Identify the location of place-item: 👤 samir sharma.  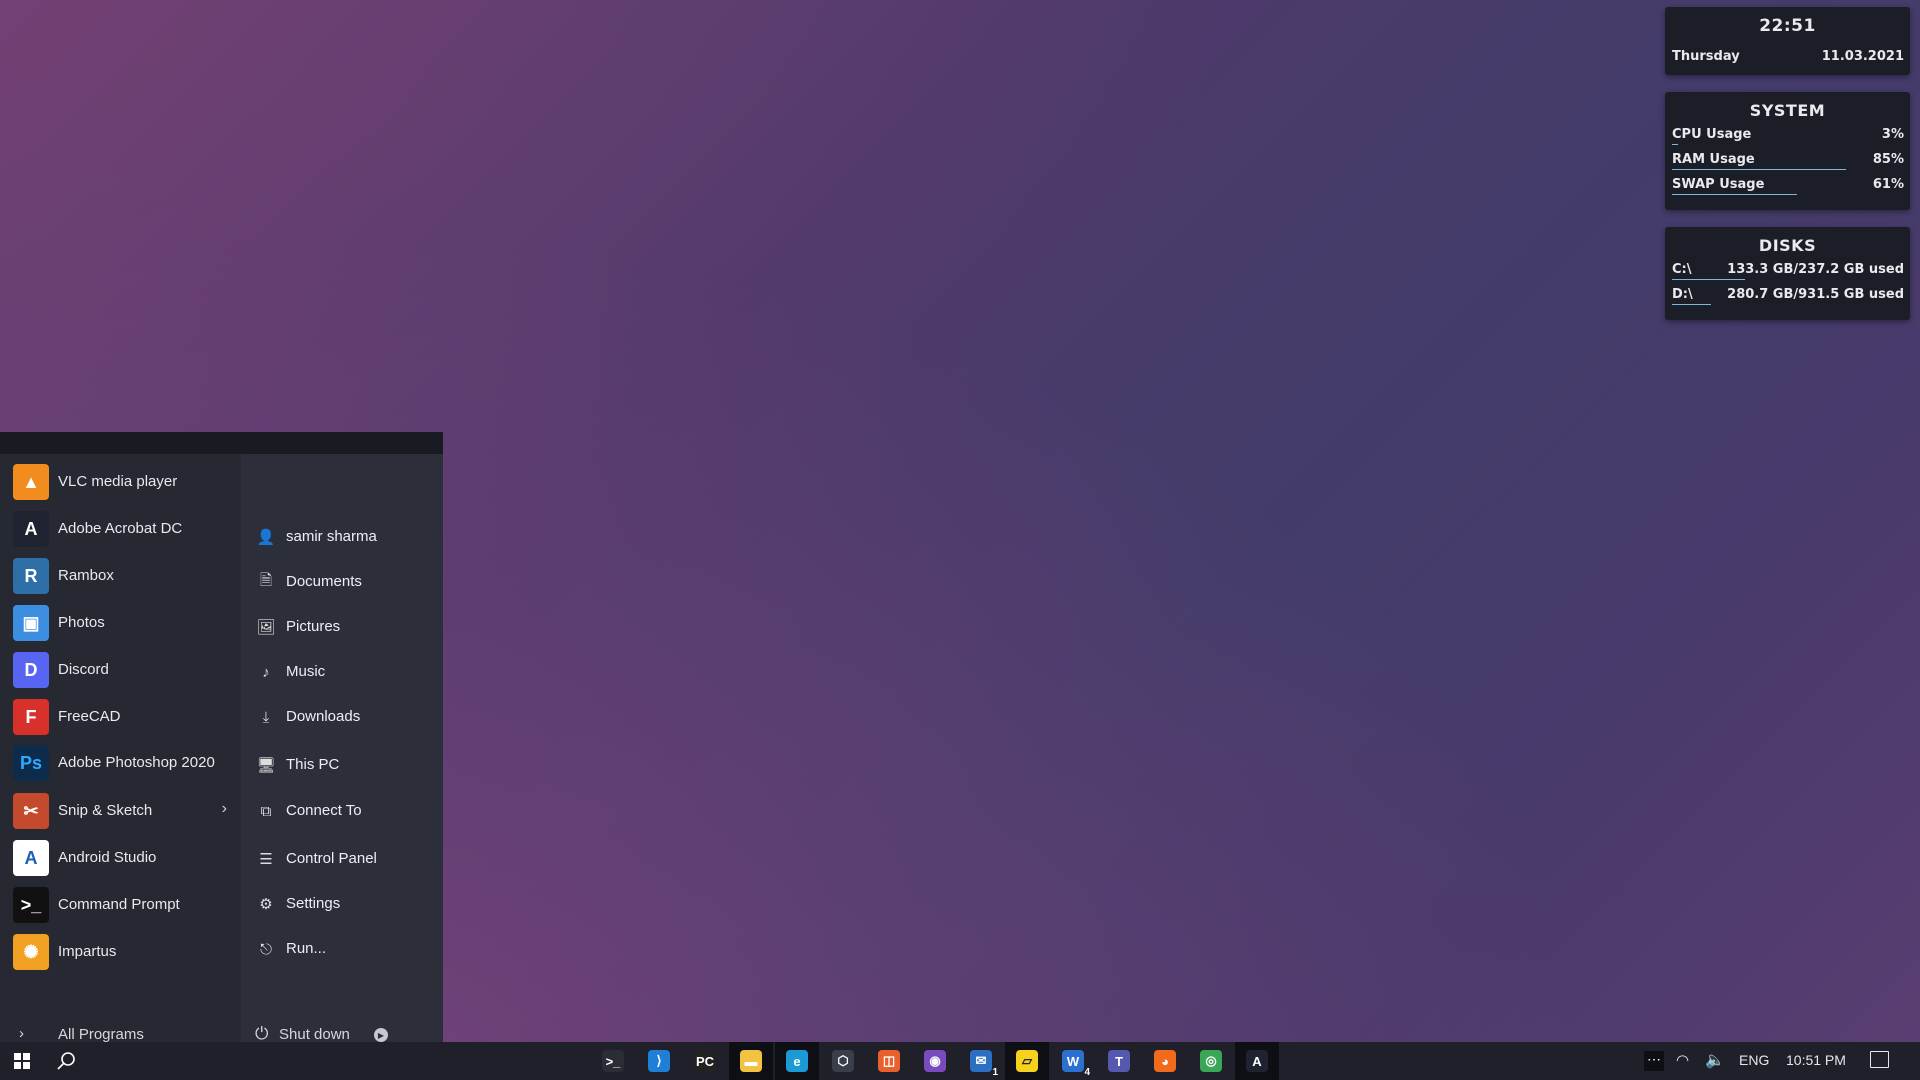
(343, 536).